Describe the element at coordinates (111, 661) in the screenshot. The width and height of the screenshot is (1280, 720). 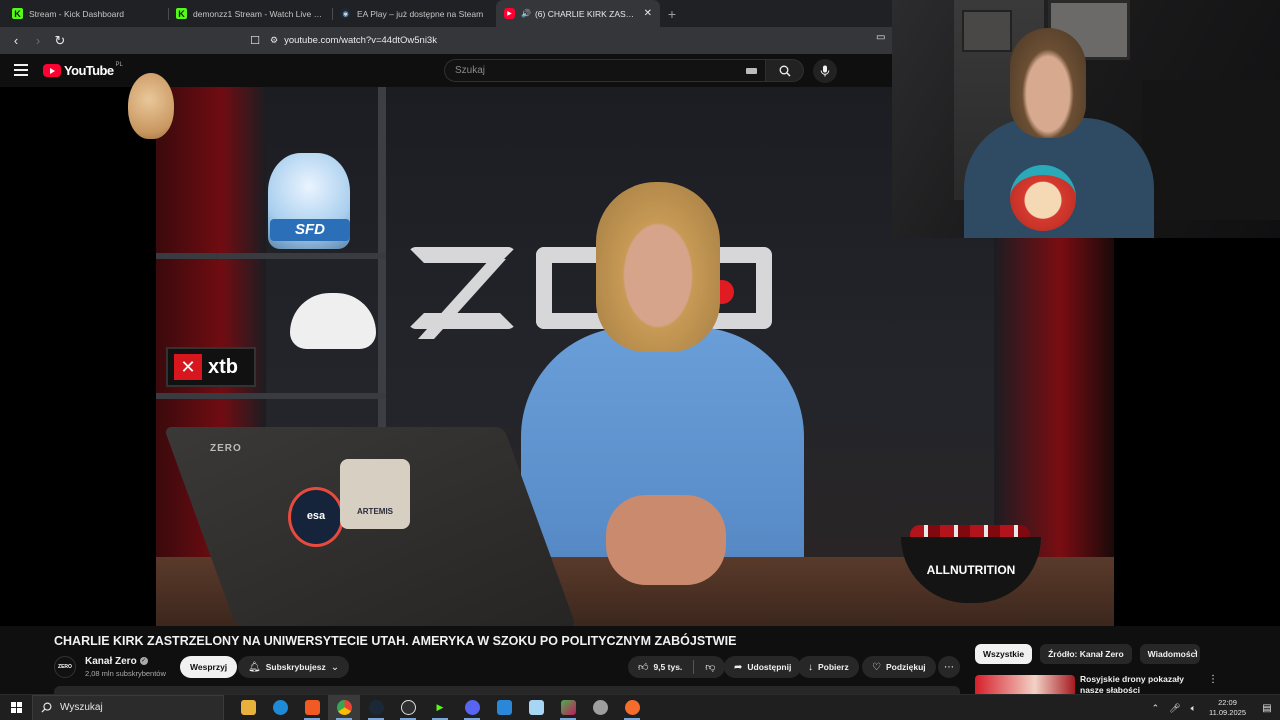
I see `channel-name-text: Kanał Zero` at that location.